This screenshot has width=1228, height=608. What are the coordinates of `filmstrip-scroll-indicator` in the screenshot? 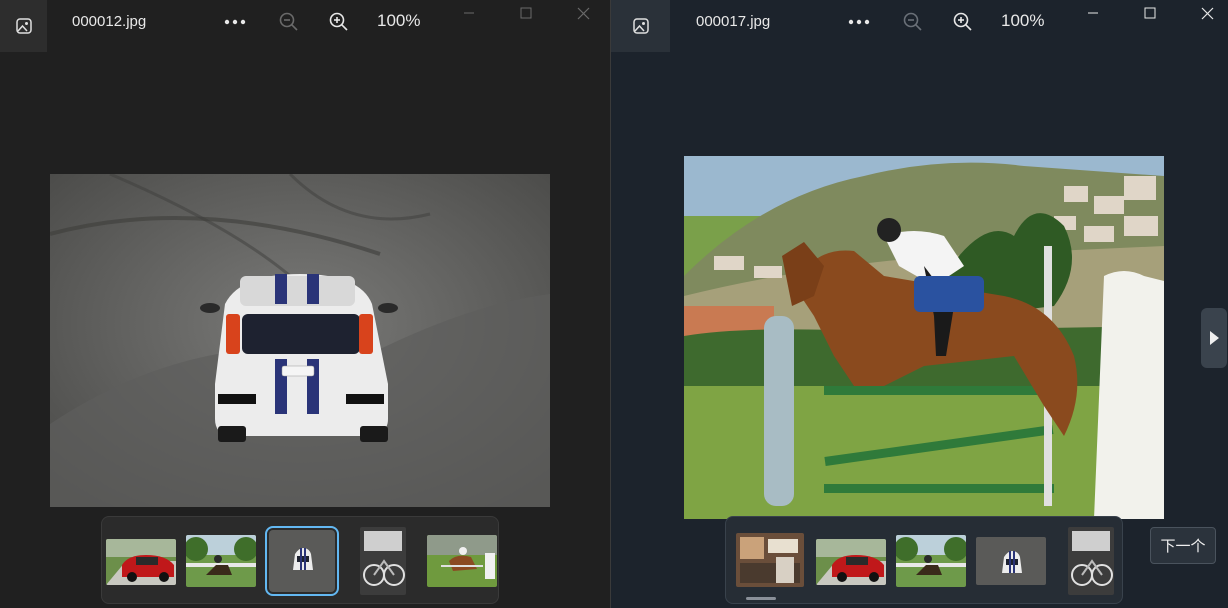 It's located at (761, 598).